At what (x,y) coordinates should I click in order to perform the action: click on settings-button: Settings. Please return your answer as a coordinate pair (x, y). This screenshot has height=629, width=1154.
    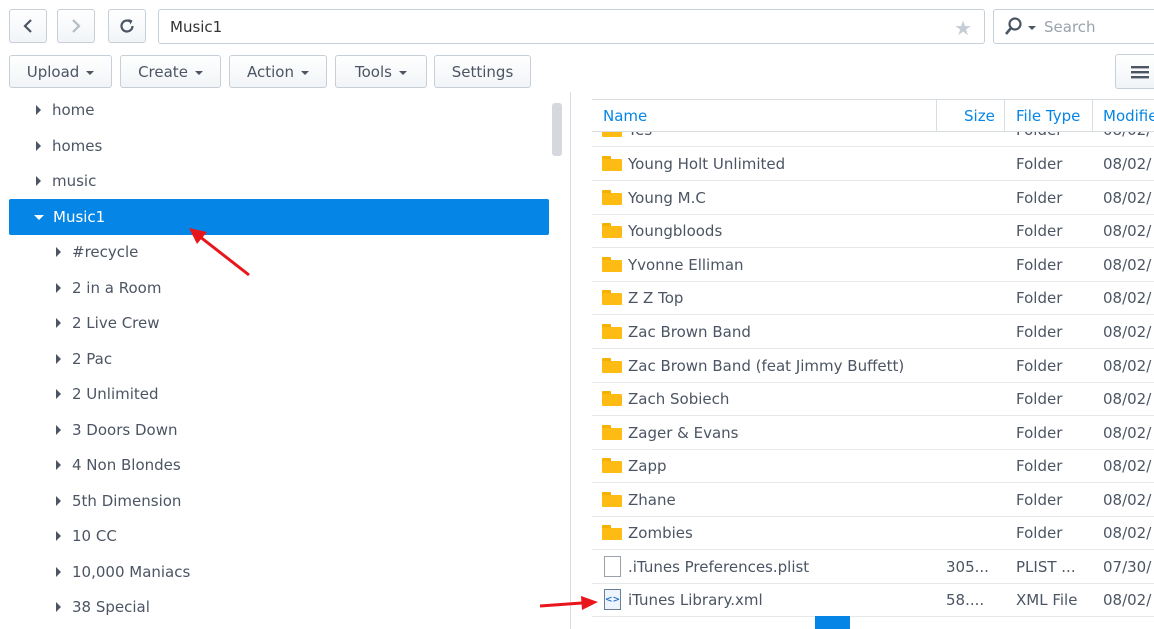
    Looking at the image, I should click on (482, 71).